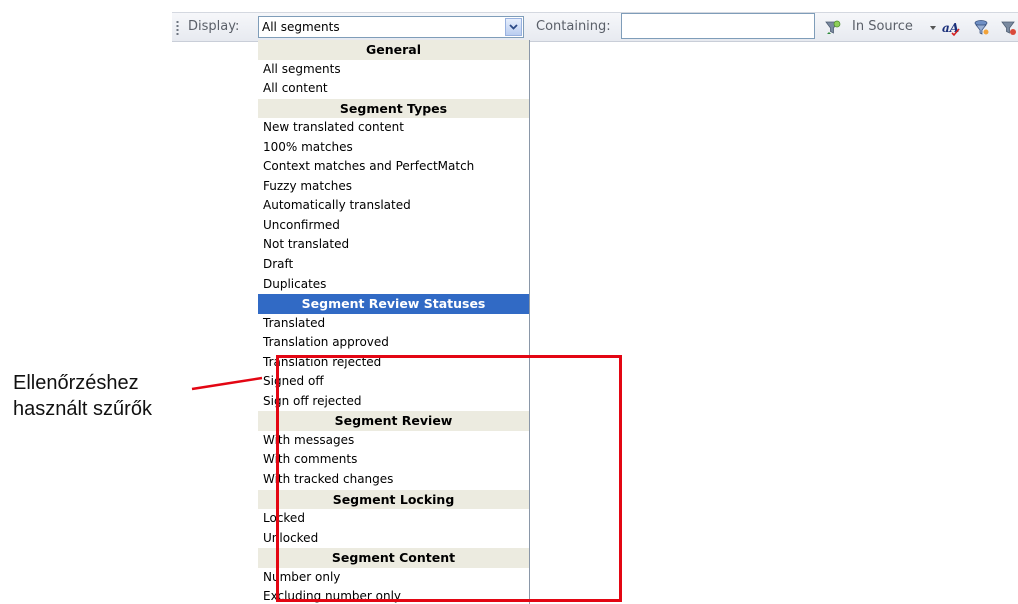 Image resolution: width=1018 pixels, height=604 pixels. Describe the element at coordinates (177, 28) in the screenshot. I see `toolbar-grip-handle` at that location.